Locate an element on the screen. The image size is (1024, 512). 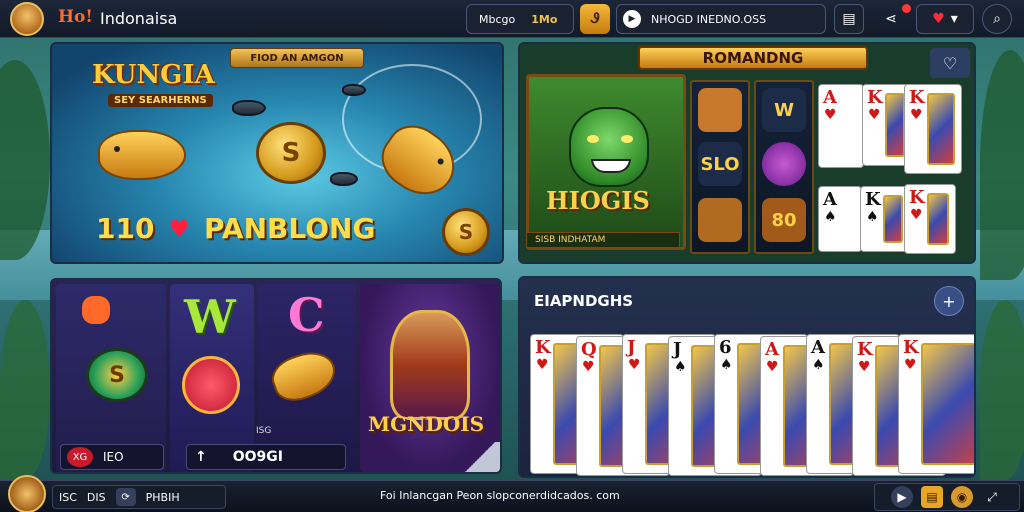
user-balance-pill: Mbcgo 1Mo is located at coordinates (520, 19).